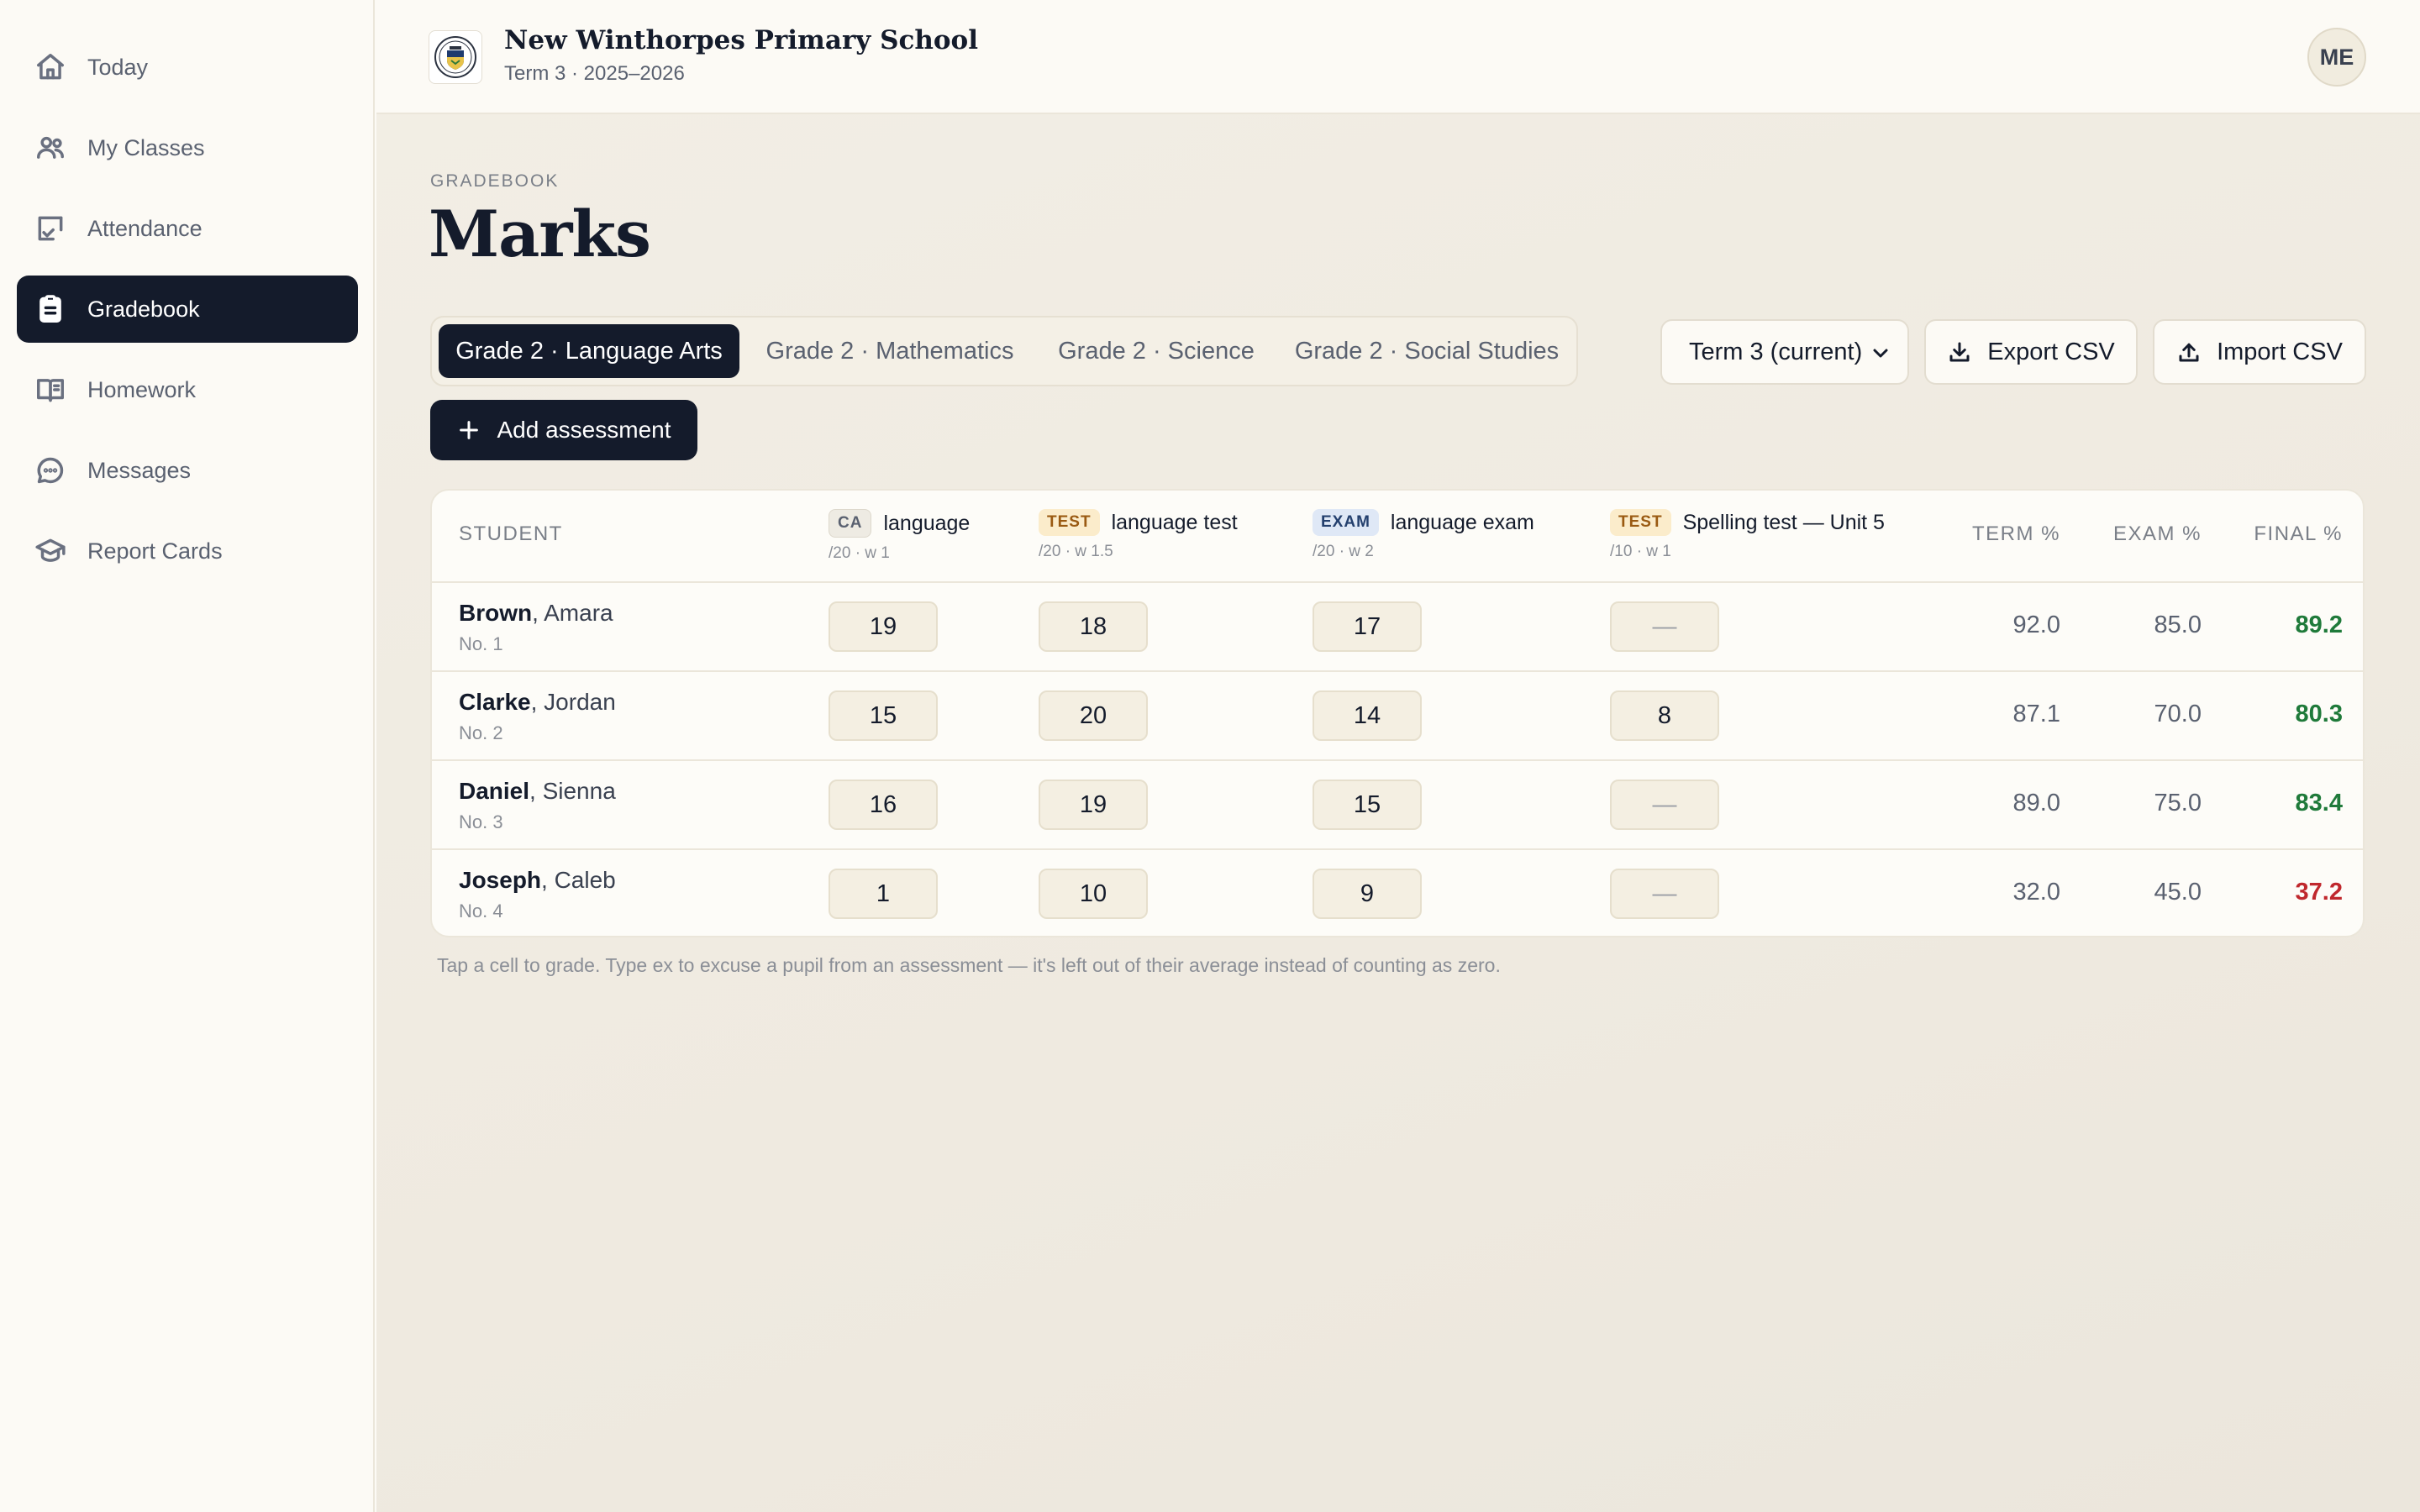 This screenshot has height=1512, width=2420. Describe the element at coordinates (2189, 352) in the screenshot. I see `upload-icon` at that location.